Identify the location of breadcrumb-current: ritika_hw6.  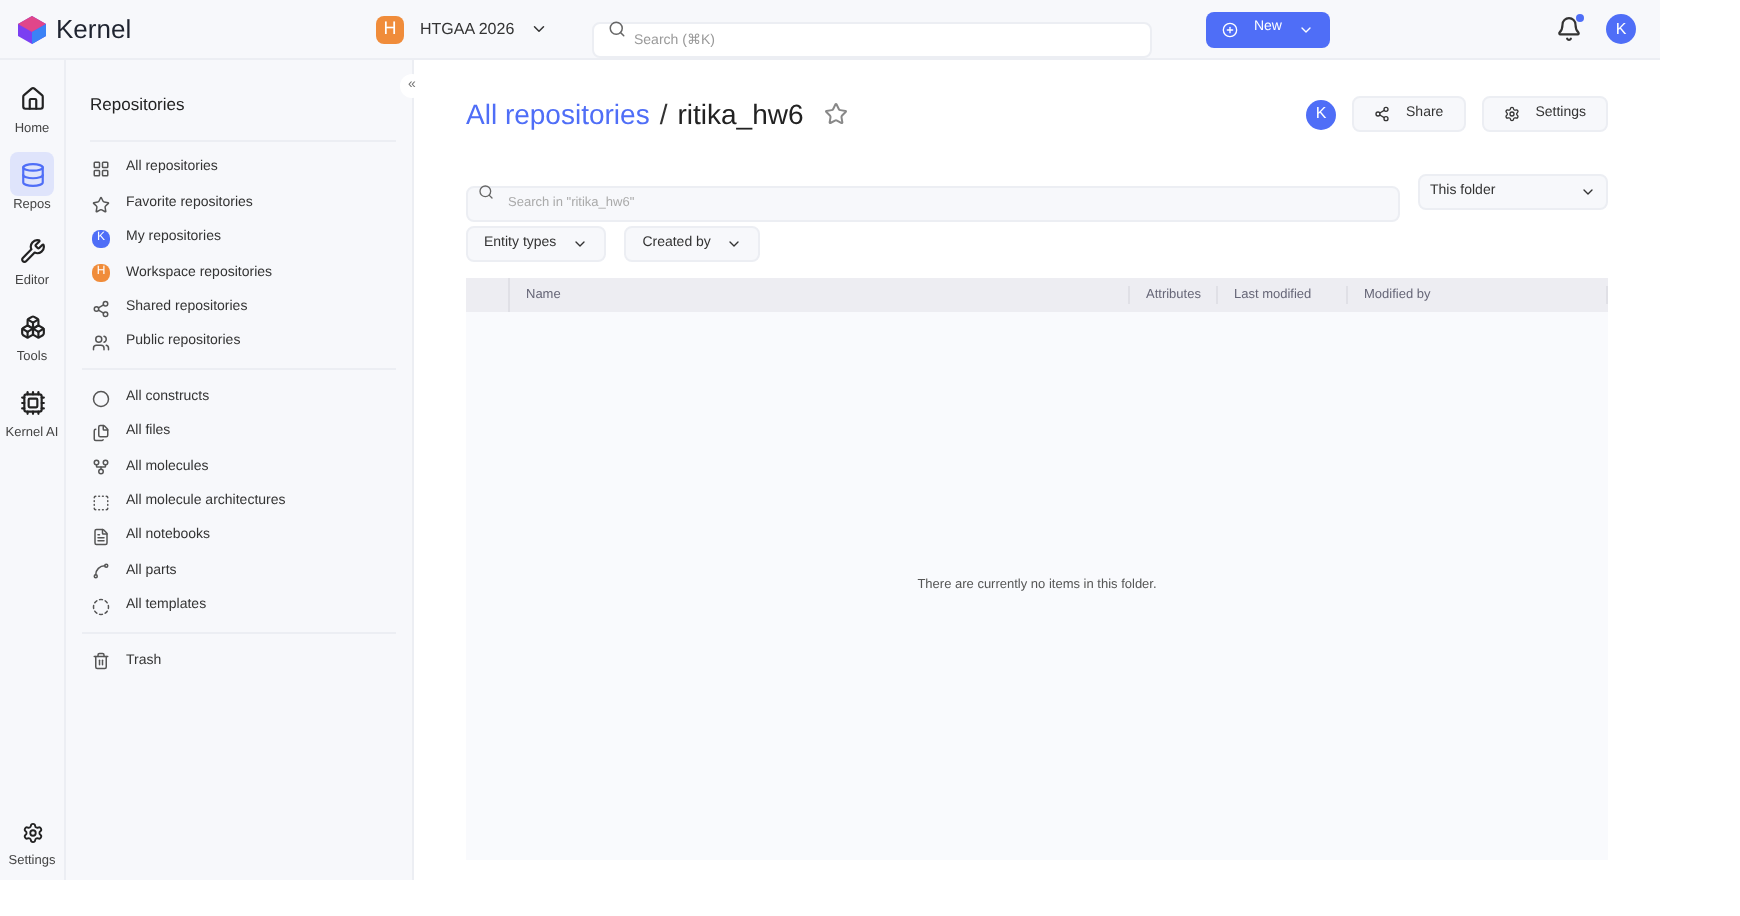
(740, 114).